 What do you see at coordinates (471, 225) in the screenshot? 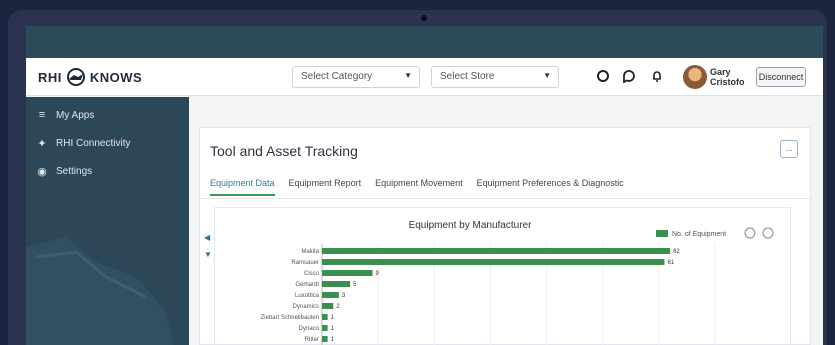
I see `chart-title: Equipment by Manufacturer` at bounding box center [471, 225].